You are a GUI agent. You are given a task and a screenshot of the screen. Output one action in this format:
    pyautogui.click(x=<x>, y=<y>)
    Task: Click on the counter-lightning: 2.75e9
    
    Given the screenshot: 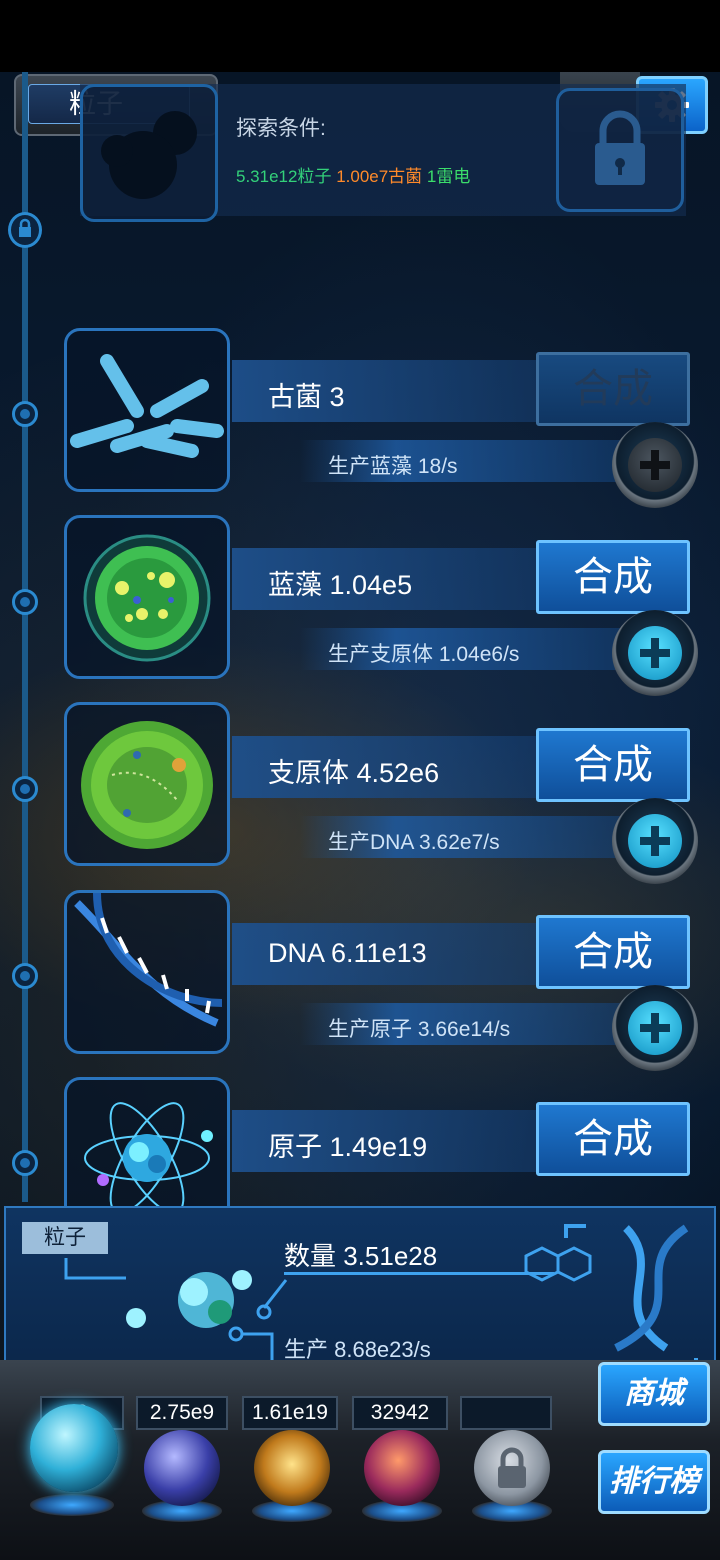 What is the action you would take?
    pyautogui.click(x=182, y=1413)
    